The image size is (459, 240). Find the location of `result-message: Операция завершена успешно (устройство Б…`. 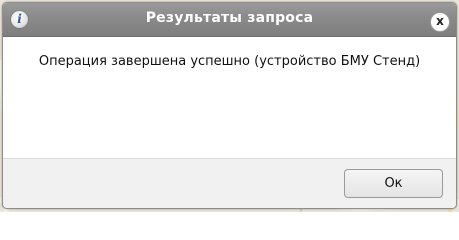

result-message: Операция завершена успешно (устройство Б… is located at coordinates (229, 61).